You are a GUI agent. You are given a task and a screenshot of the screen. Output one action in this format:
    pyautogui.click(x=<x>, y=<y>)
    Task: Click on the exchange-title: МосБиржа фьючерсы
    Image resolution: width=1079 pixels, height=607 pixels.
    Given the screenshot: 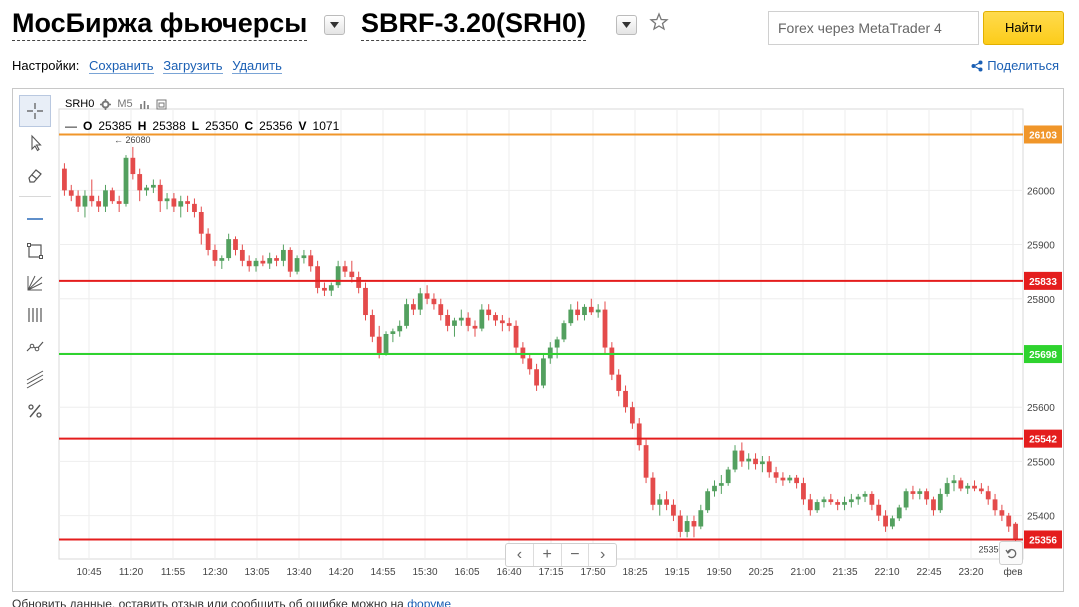 What is the action you would take?
    pyautogui.click(x=160, y=23)
    